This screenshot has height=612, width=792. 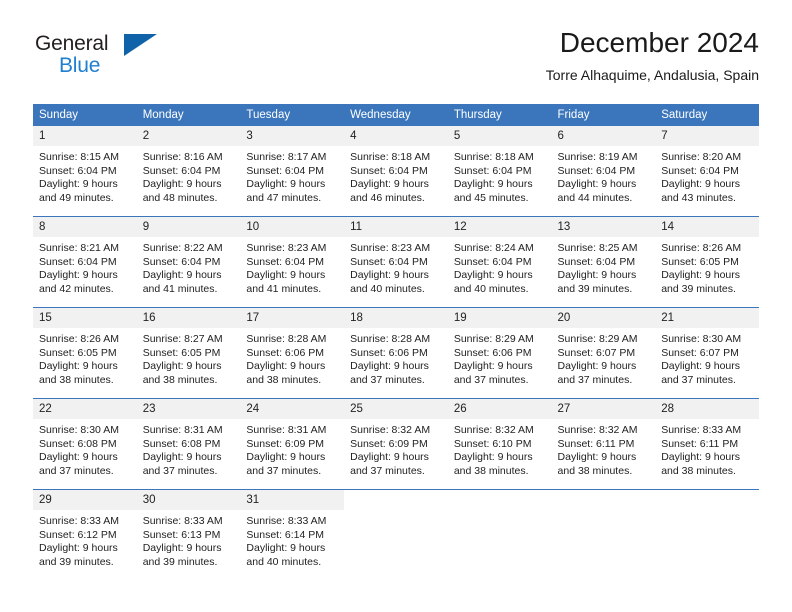 I want to click on day-details, so click(x=499, y=543).